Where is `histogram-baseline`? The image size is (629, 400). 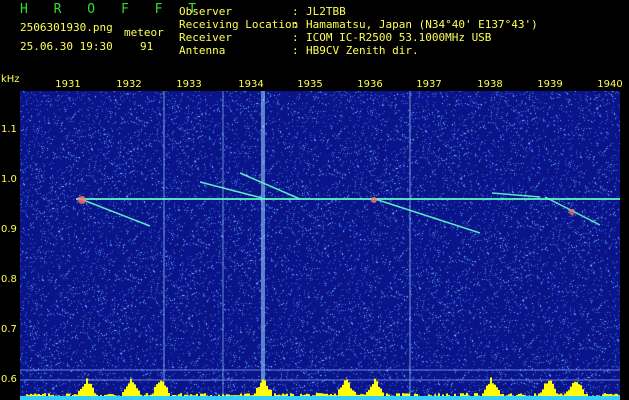
histogram-baseline is located at coordinates (320, 398).